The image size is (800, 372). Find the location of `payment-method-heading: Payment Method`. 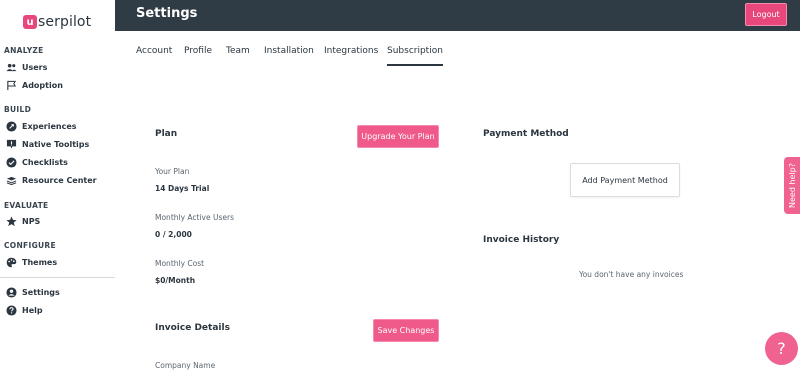

payment-method-heading: Payment Method is located at coordinates (526, 134).